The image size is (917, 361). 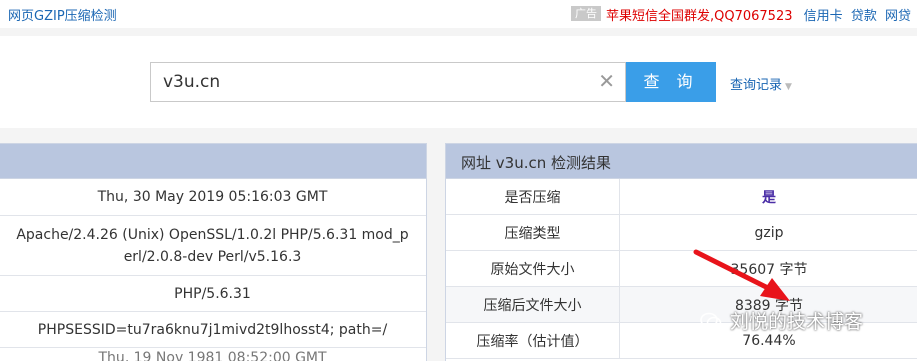 What do you see at coordinates (191, 82) in the screenshot?
I see `search-input-value: v3u.cn` at bounding box center [191, 82].